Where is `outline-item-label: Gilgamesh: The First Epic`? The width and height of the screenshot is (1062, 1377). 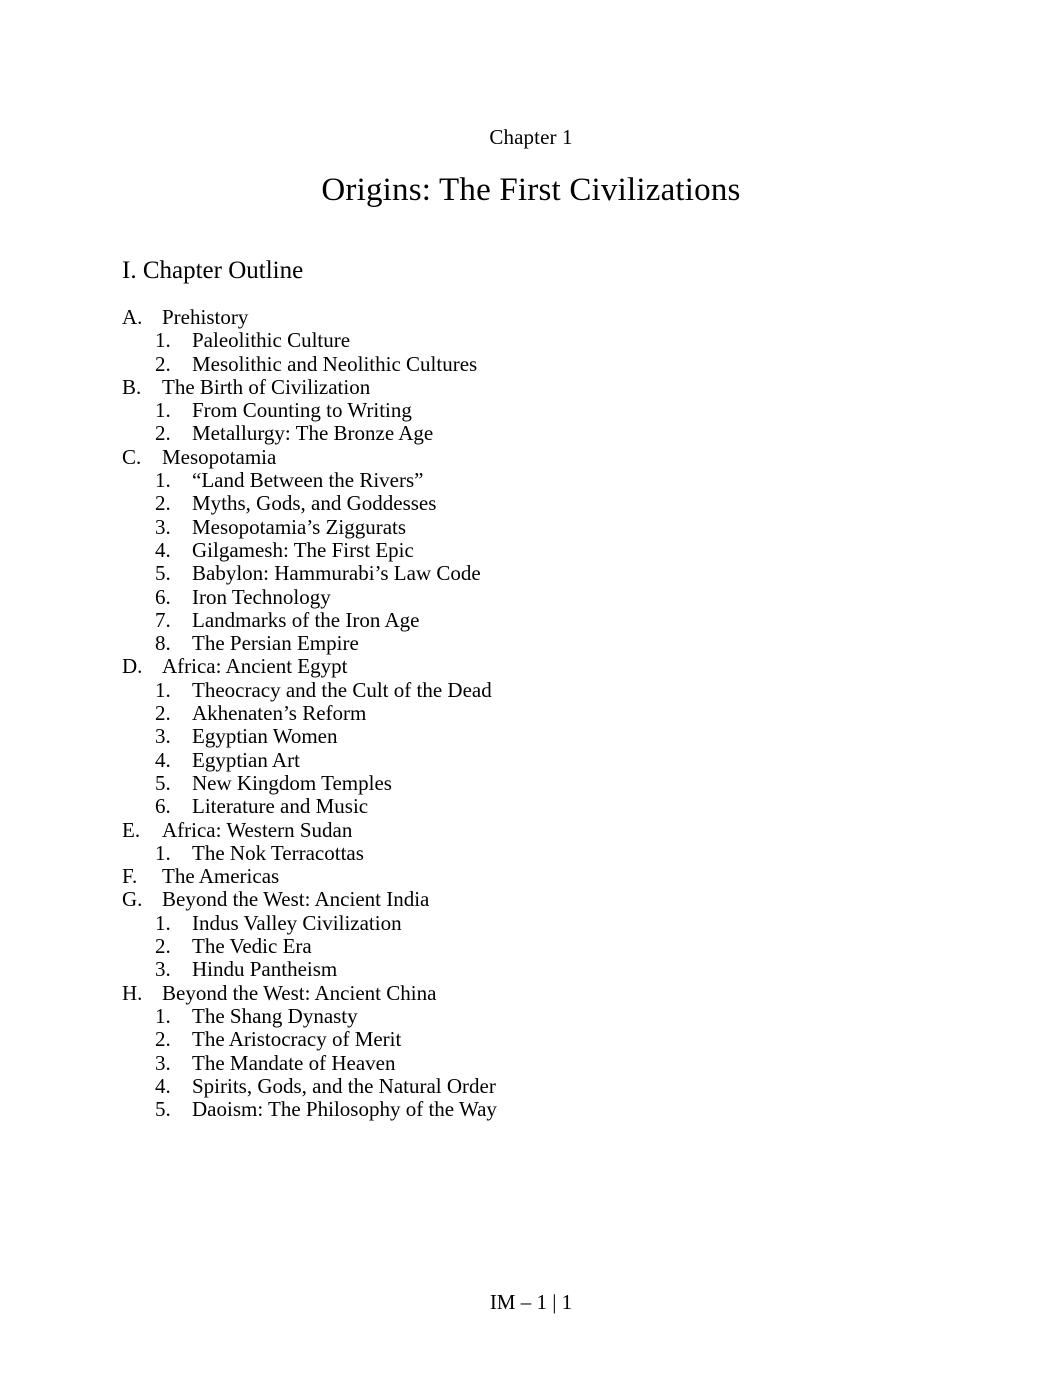
outline-item-label: Gilgamesh: The First Epic is located at coordinates (303, 549).